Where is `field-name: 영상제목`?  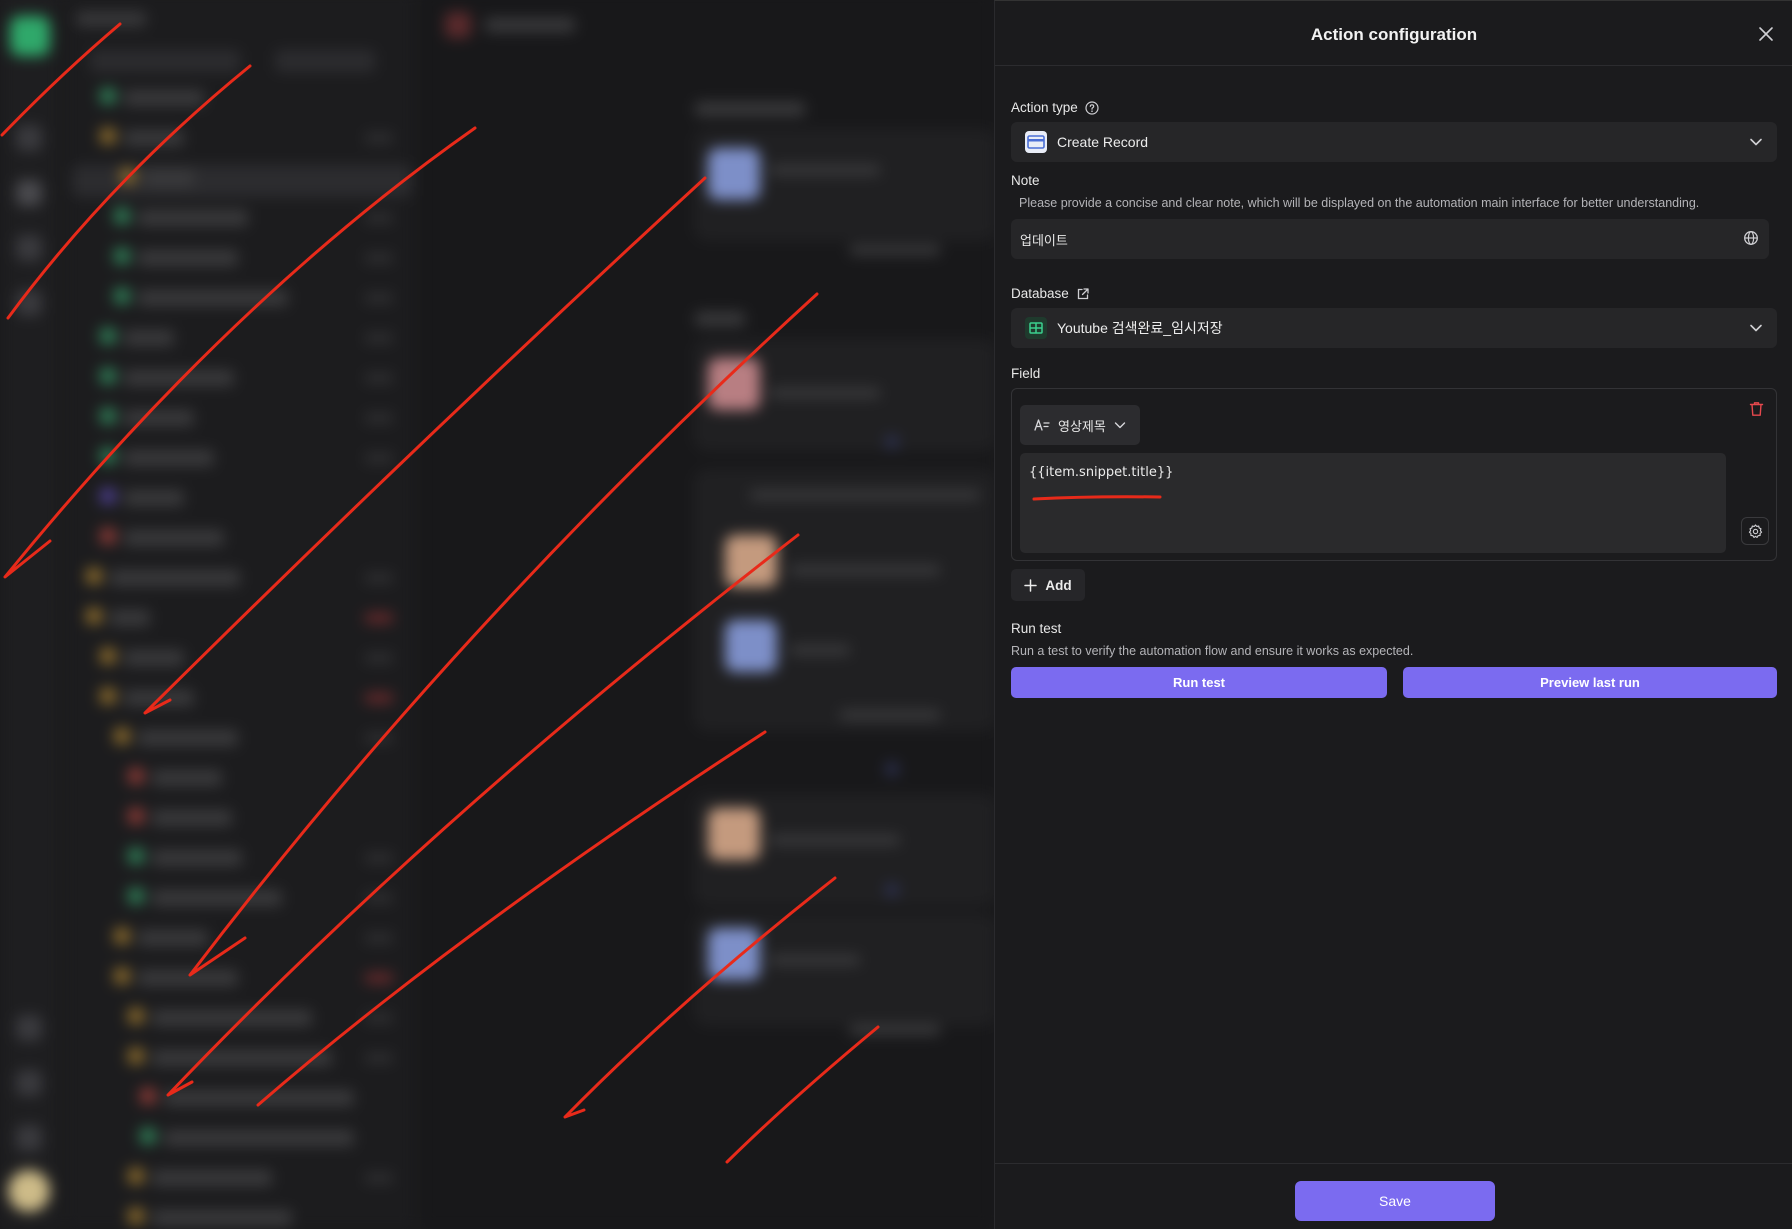
field-name: 영상제목 is located at coordinates (1082, 426).